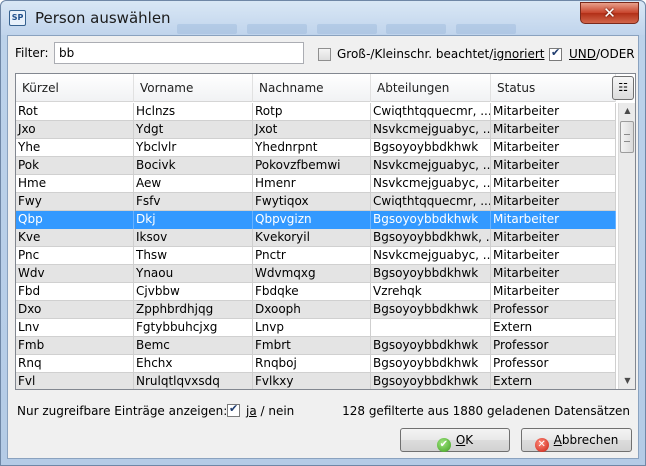 The width and height of the screenshot is (646, 466). Describe the element at coordinates (193, 184) in the screenshot. I see `cell-vorname: Aew` at that location.